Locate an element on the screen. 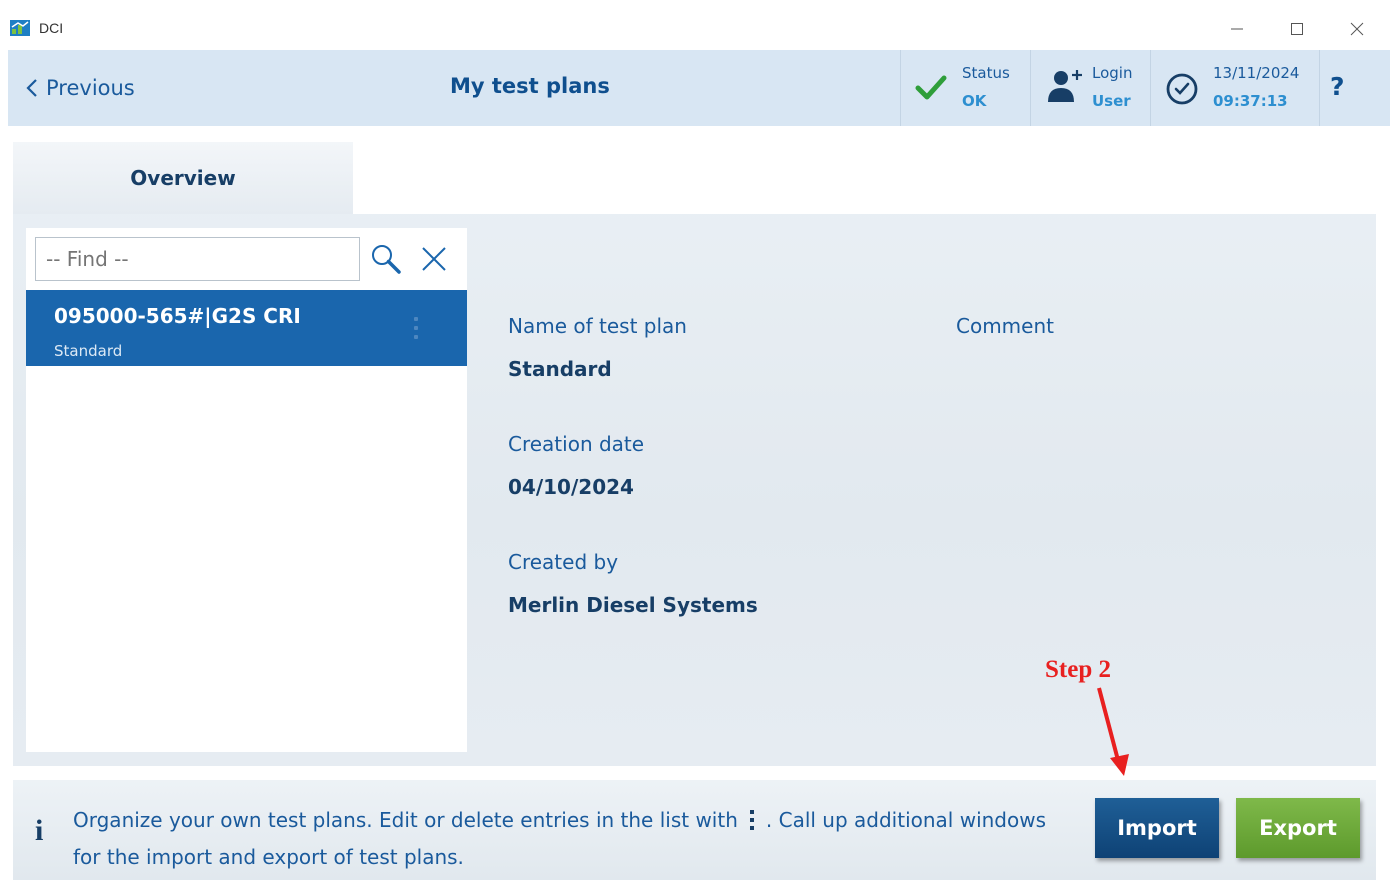 The height and width of the screenshot is (882, 1392). minimize-icon is located at coordinates (1237, 29).